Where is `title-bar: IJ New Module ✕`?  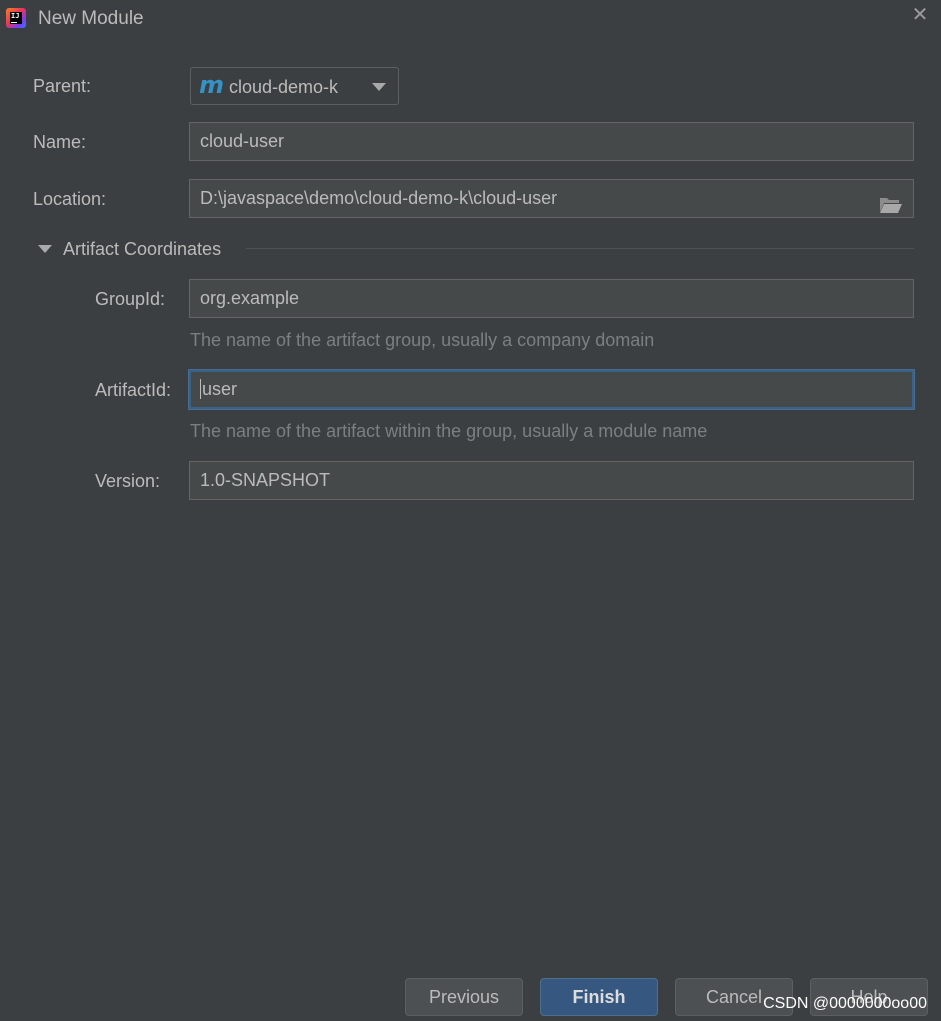
title-bar: IJ New Module ✕ is located at coordinates (470, 19).